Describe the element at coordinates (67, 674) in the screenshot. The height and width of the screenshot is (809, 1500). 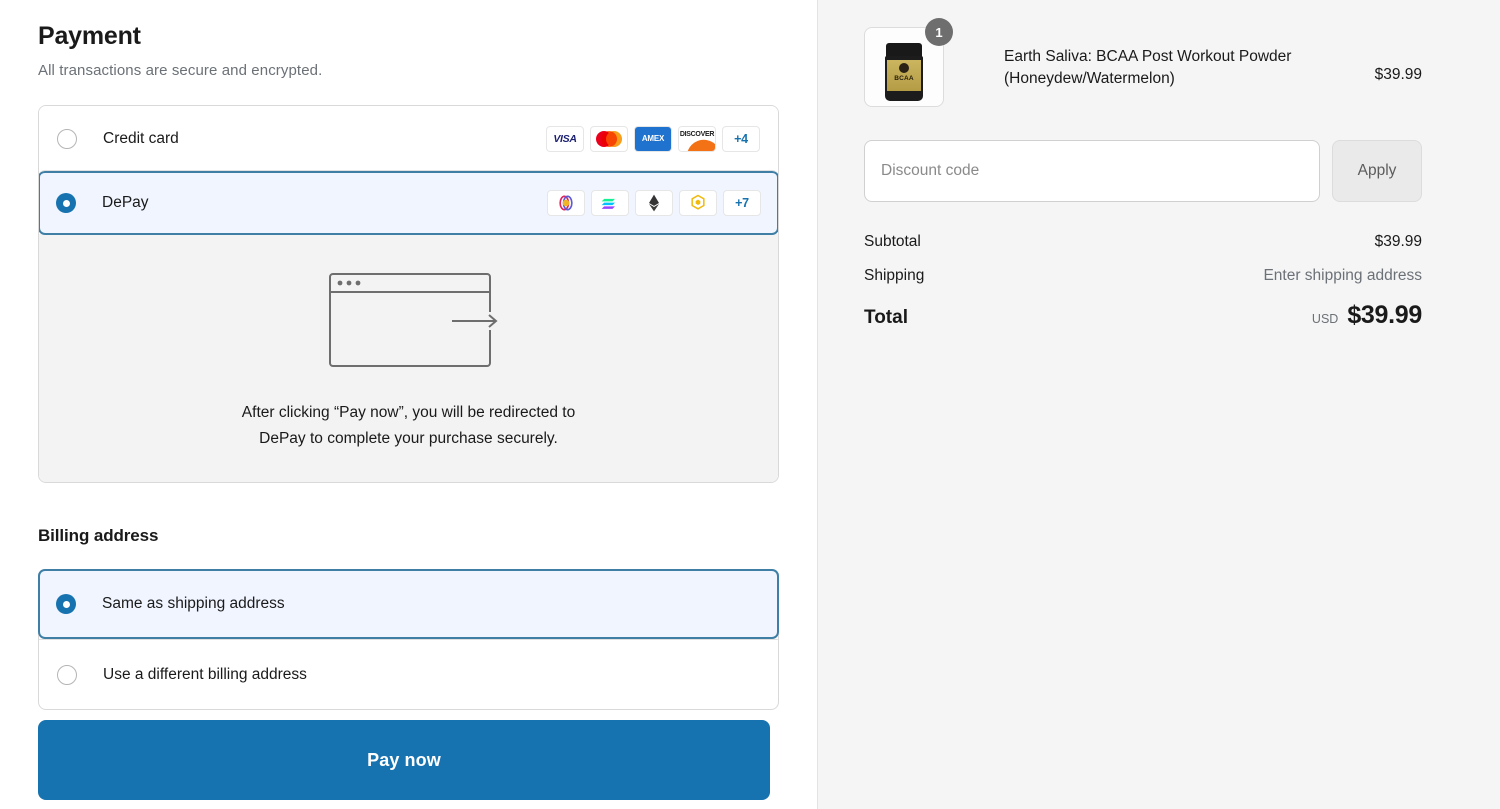
I see `radio-different-billing` at that location.